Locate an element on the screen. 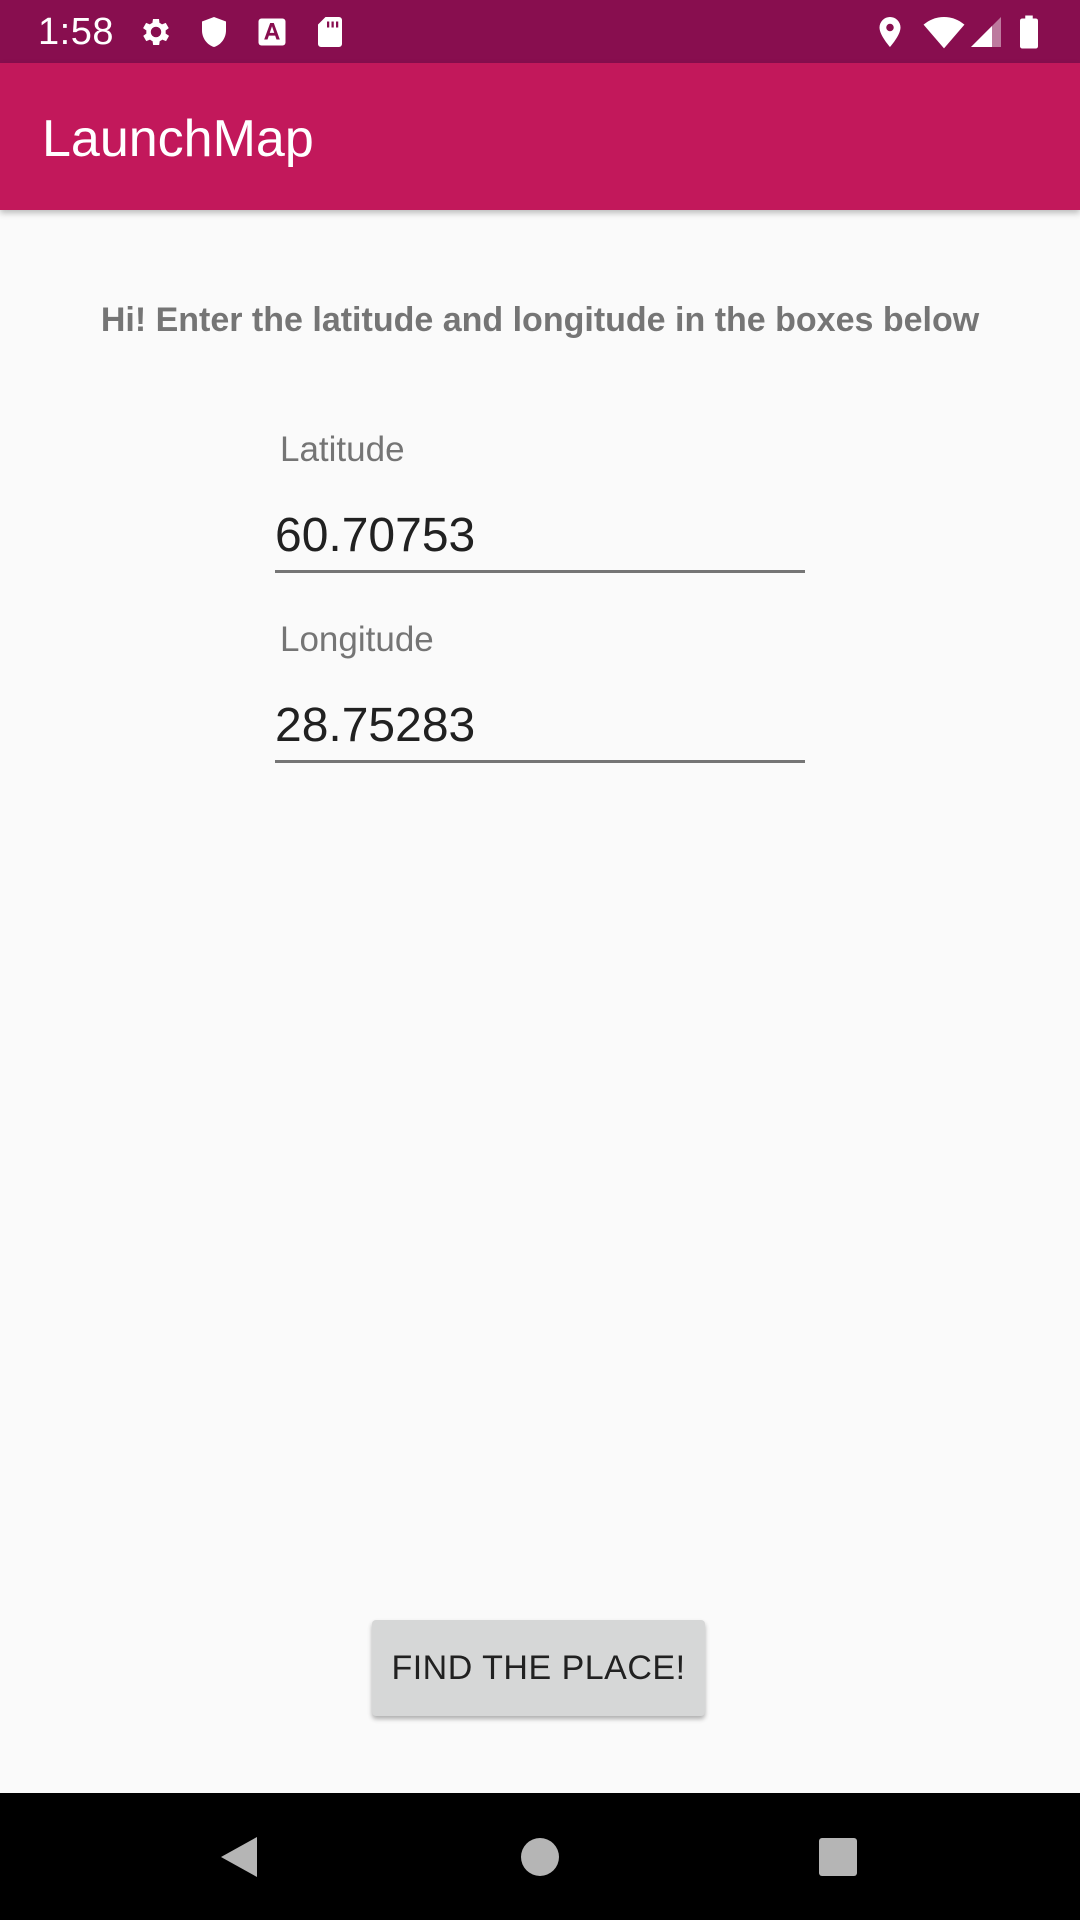 This screenshot has width=1080, height=1920. battery-icon is located at coordinates (1029, 32).